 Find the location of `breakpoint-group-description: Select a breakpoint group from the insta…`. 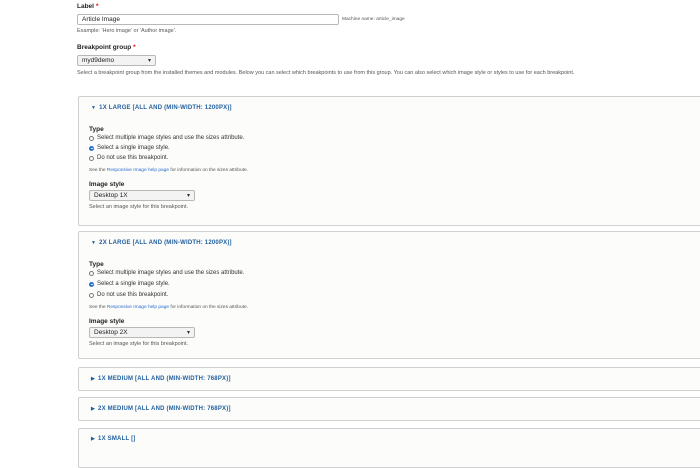

breakpoint-group-description: Select a breakpoint group from the insta… is located at coordinates (326, 73).